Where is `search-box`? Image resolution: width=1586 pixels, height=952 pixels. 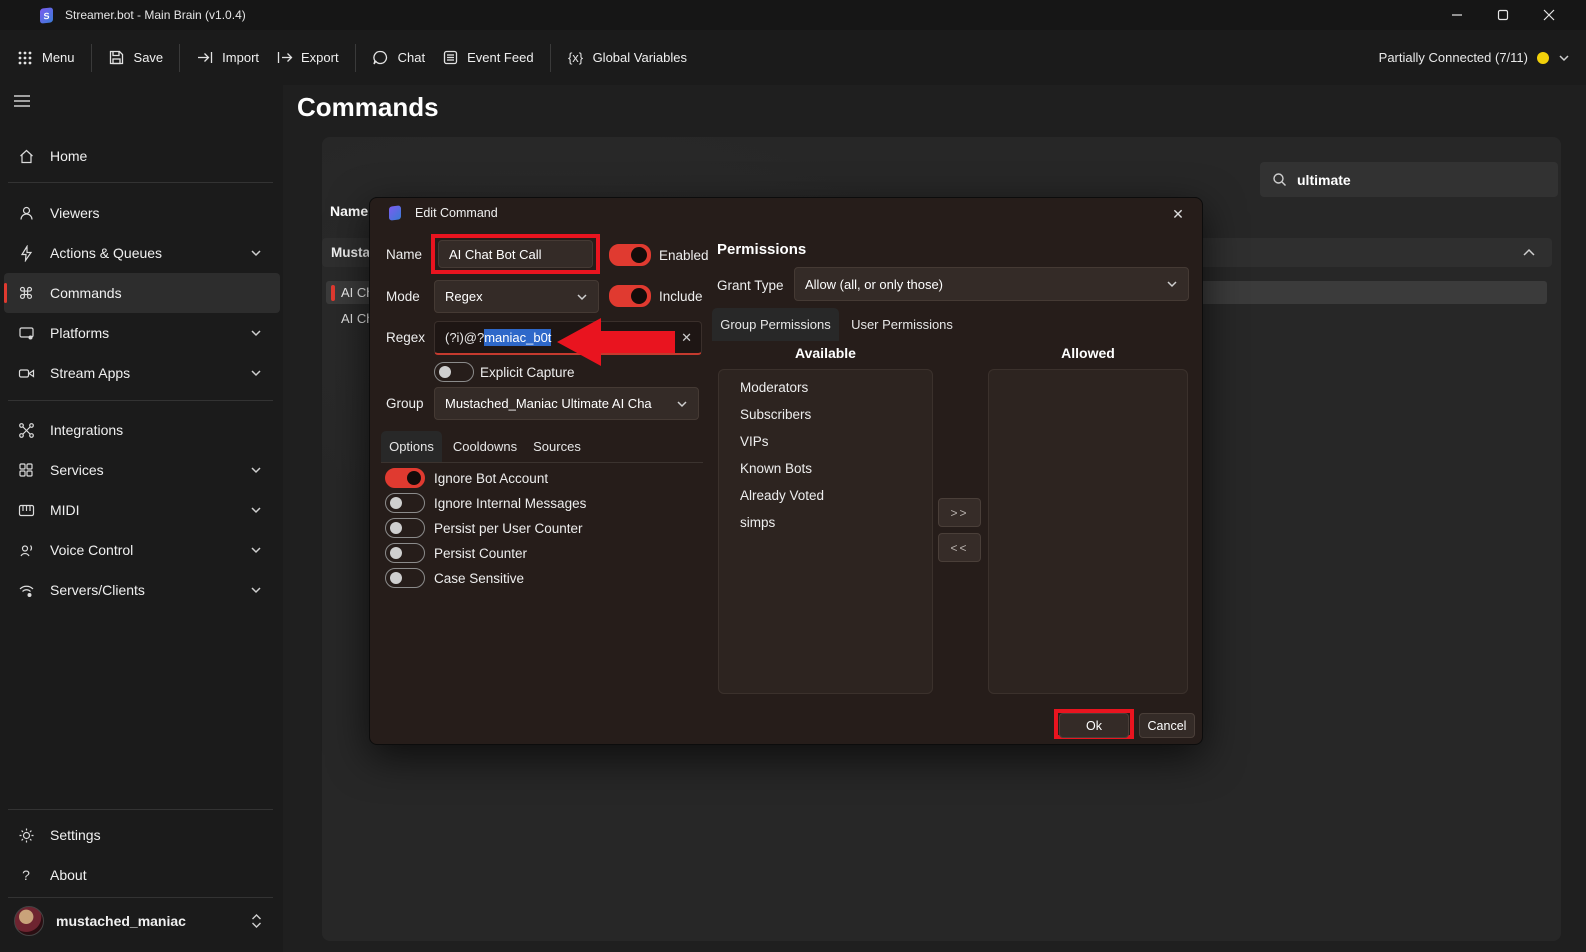 search-box is located at coordinates (1409, 179).